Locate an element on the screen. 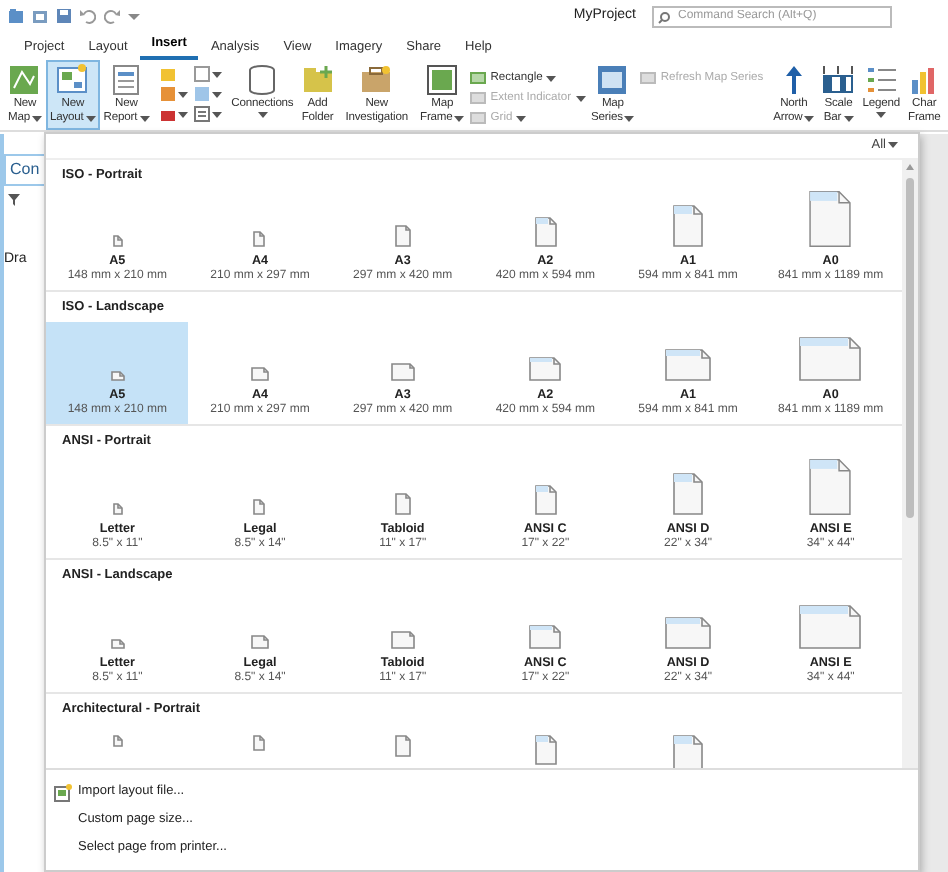 The height and width of the screenshot is (872, 948). save-icon is located at coordinates (64, 16).